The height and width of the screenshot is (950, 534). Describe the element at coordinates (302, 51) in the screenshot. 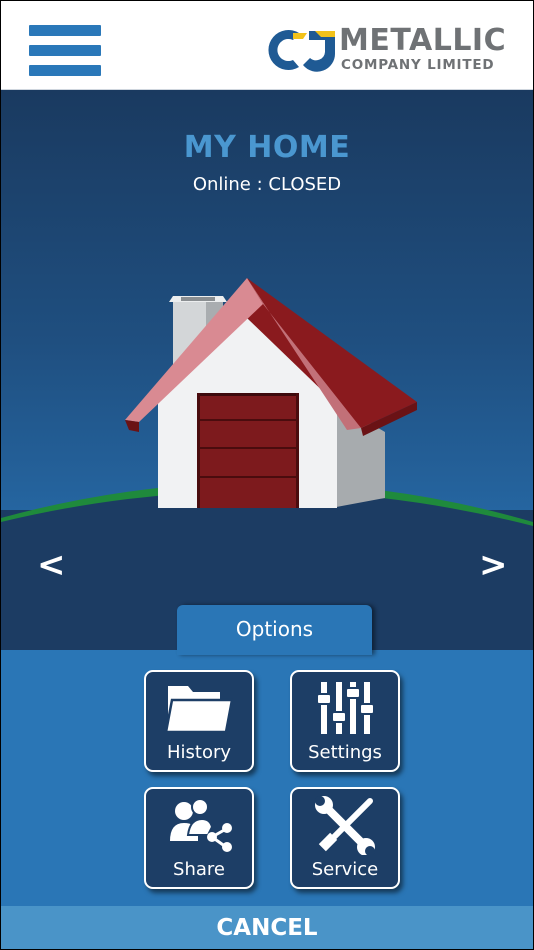

I see `cj-logo-mark-icon` at that location.